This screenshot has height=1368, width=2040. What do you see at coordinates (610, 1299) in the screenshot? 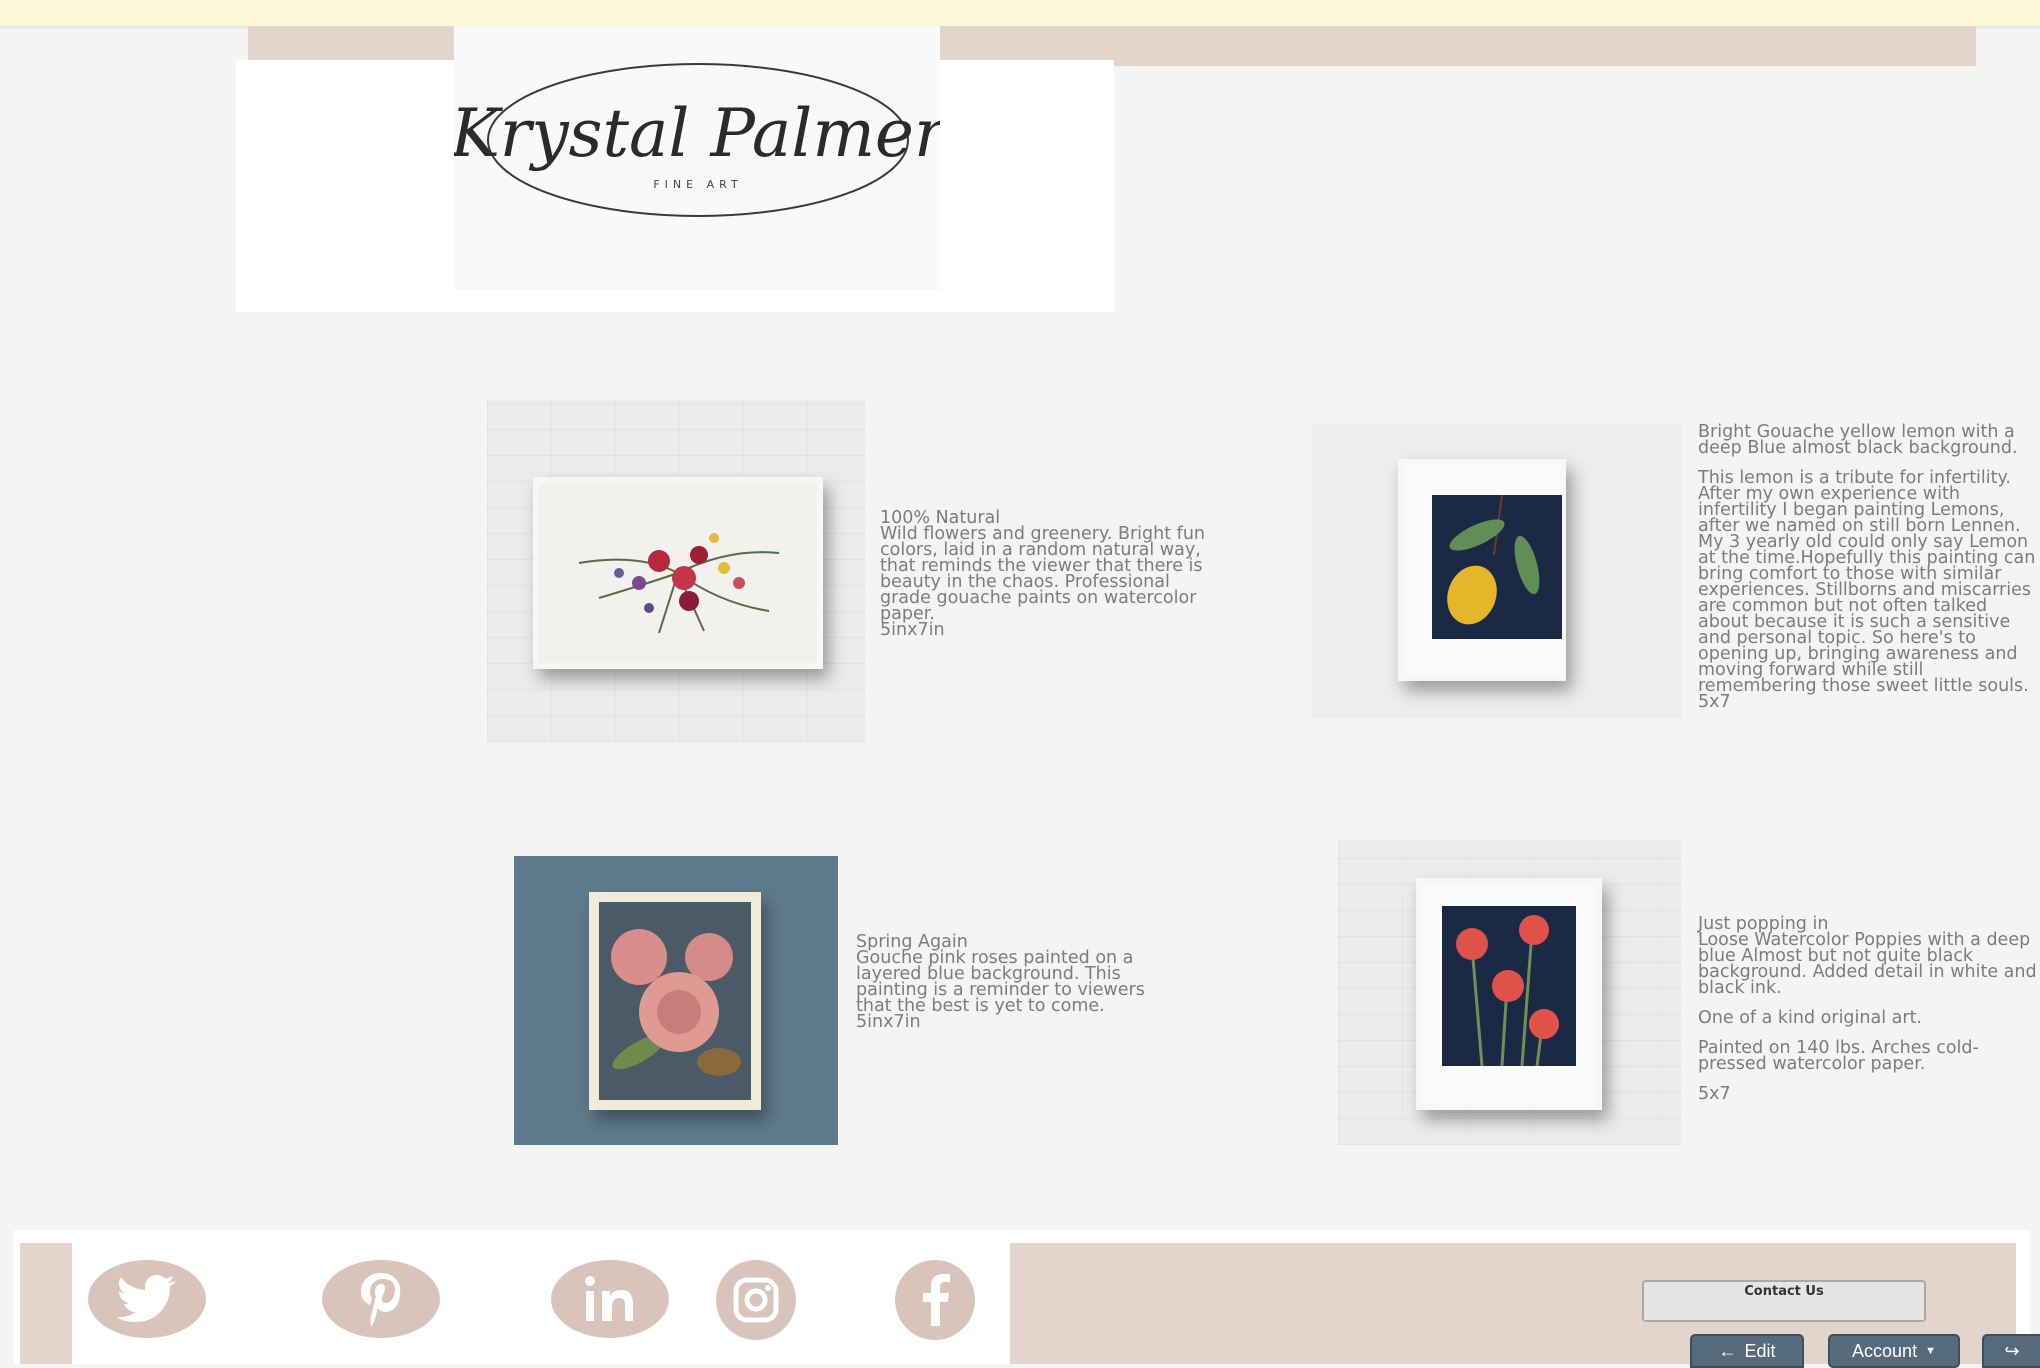
I see `linkedin-icon` at bounding box center [610, 1299].